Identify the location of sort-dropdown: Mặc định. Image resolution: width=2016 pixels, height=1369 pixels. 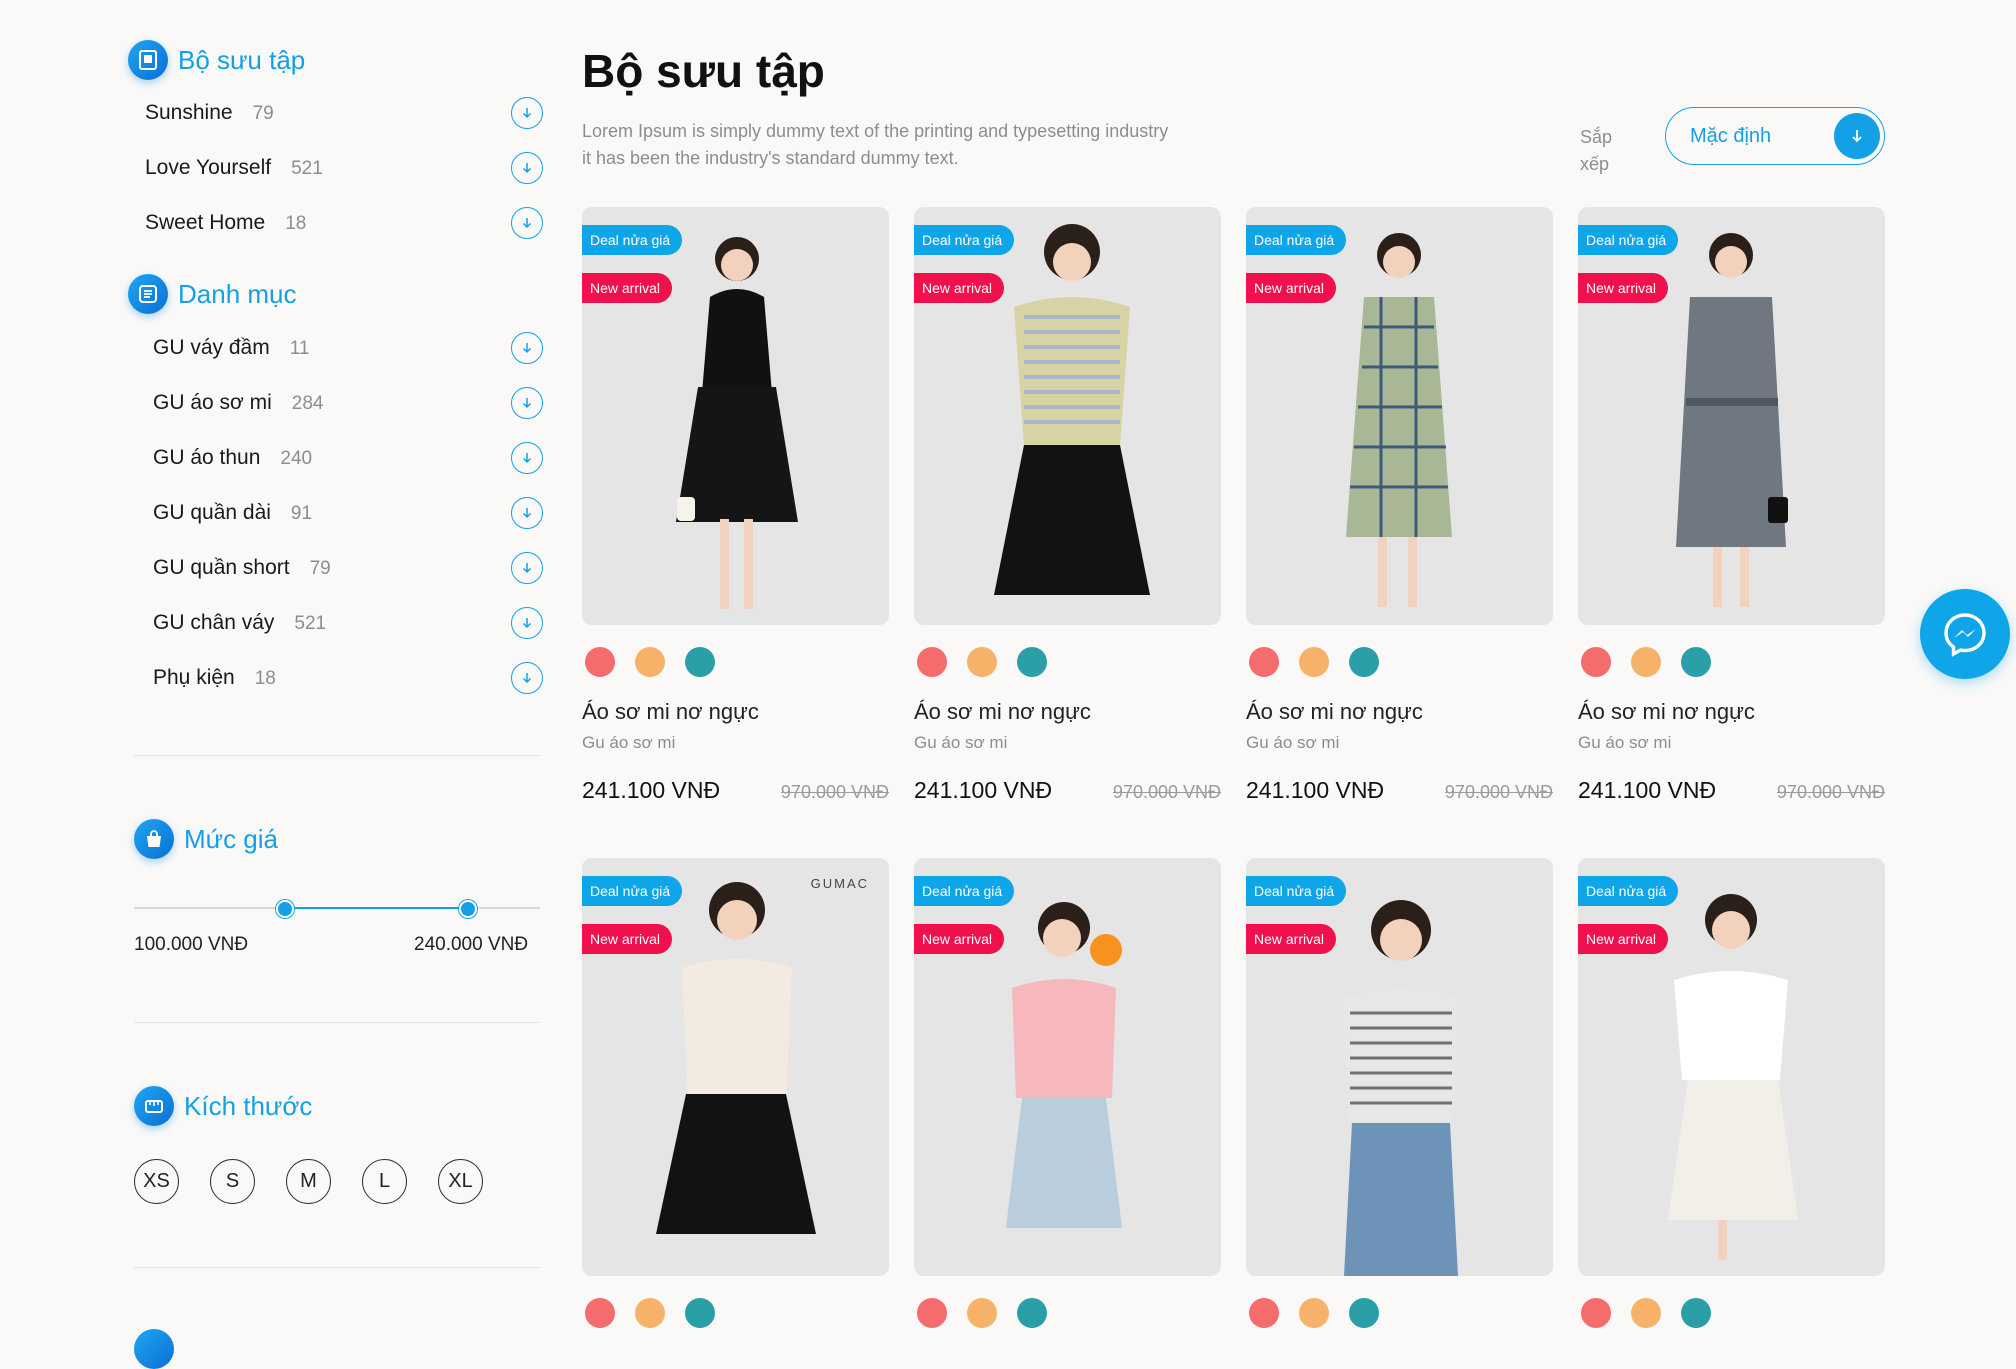
(1775, 136).